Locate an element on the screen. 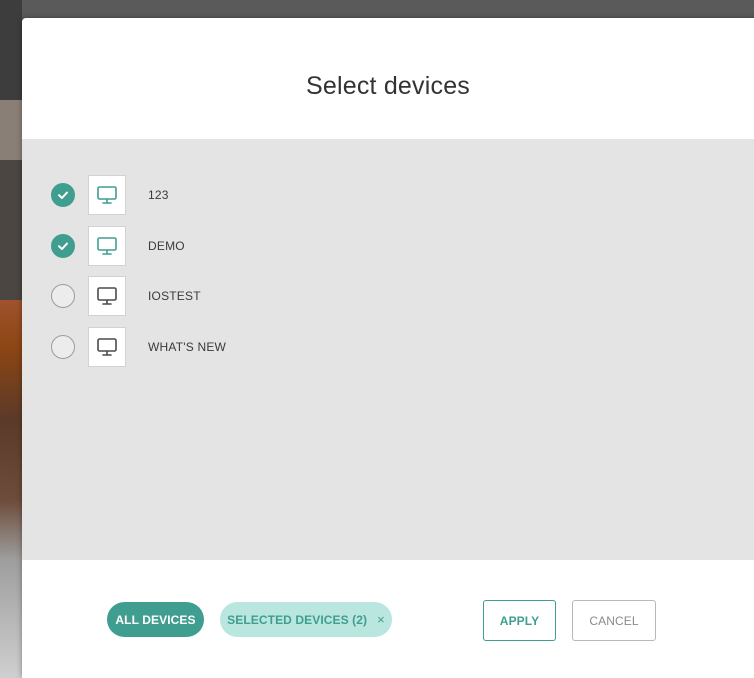  device-row: WHAT'S NEW is located at coordinates (138, 347).